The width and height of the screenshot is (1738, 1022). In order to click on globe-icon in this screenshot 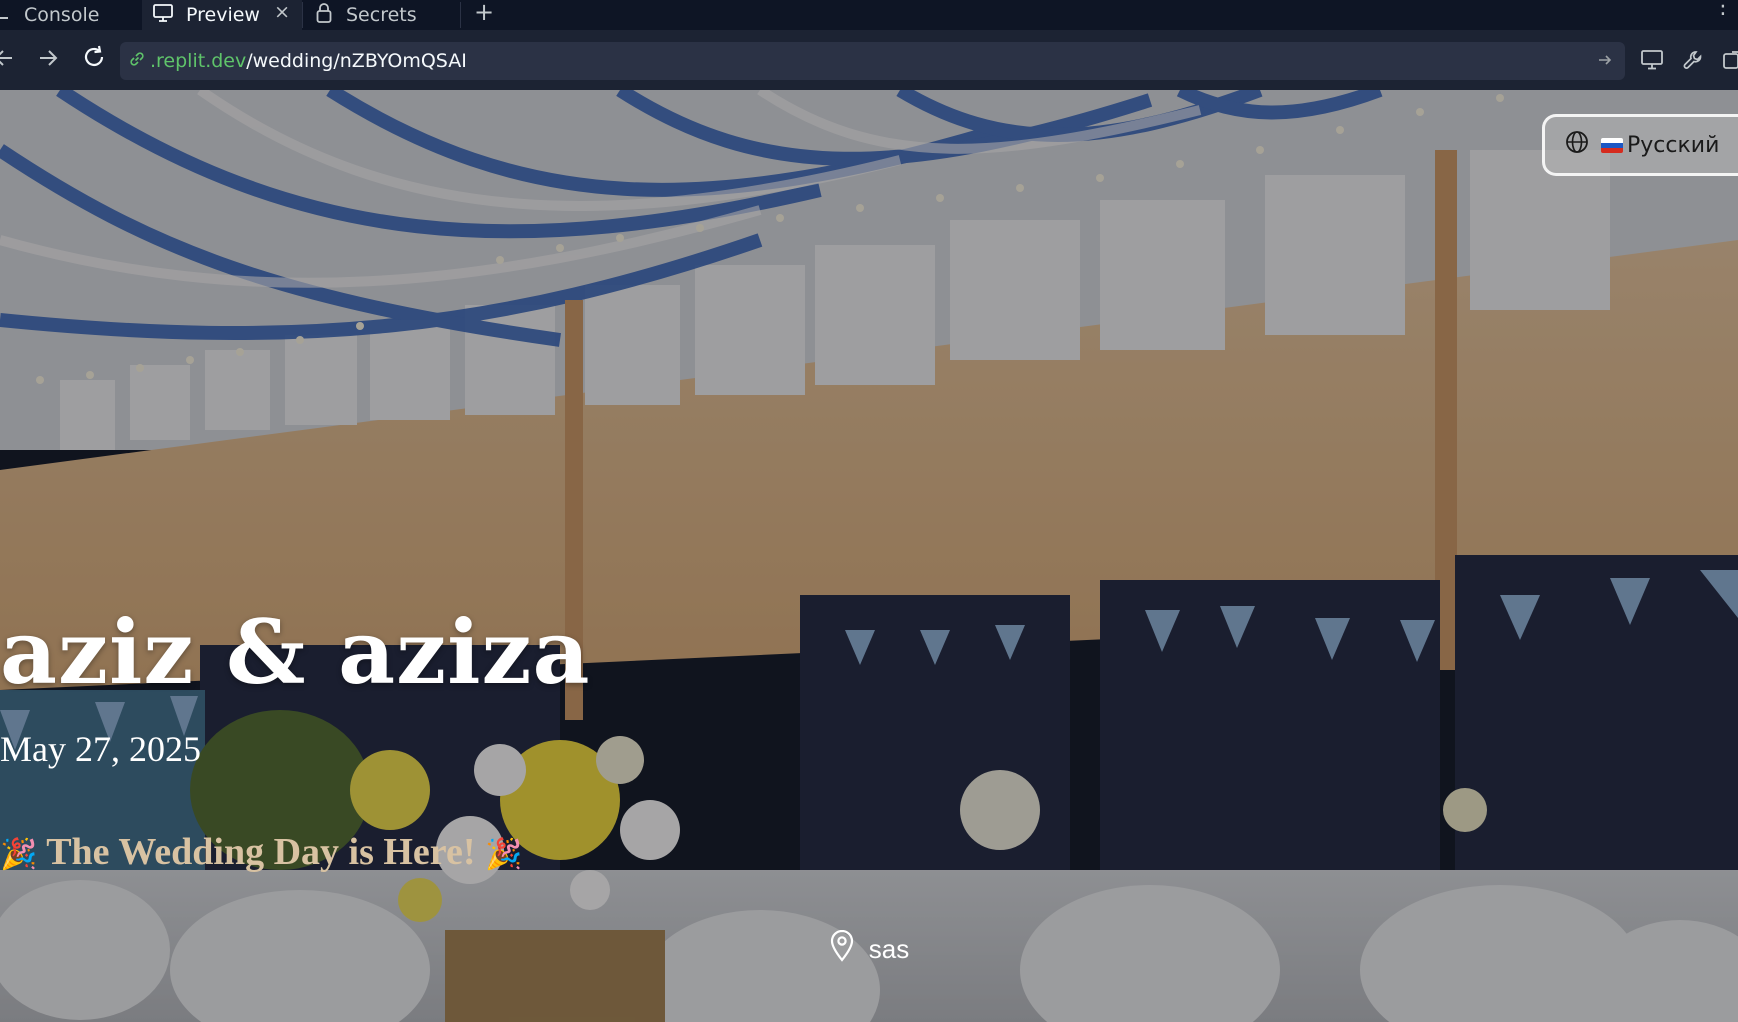, I will do `click(1577, 145)`.